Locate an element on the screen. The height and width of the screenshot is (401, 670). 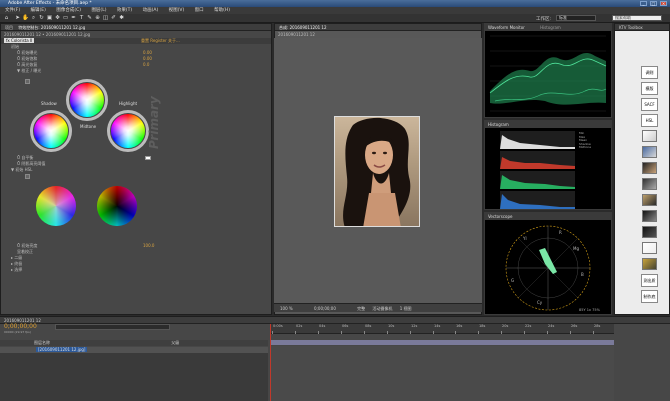
tab-waveform: Waveform Monitor is located at coordinates (506, 27).